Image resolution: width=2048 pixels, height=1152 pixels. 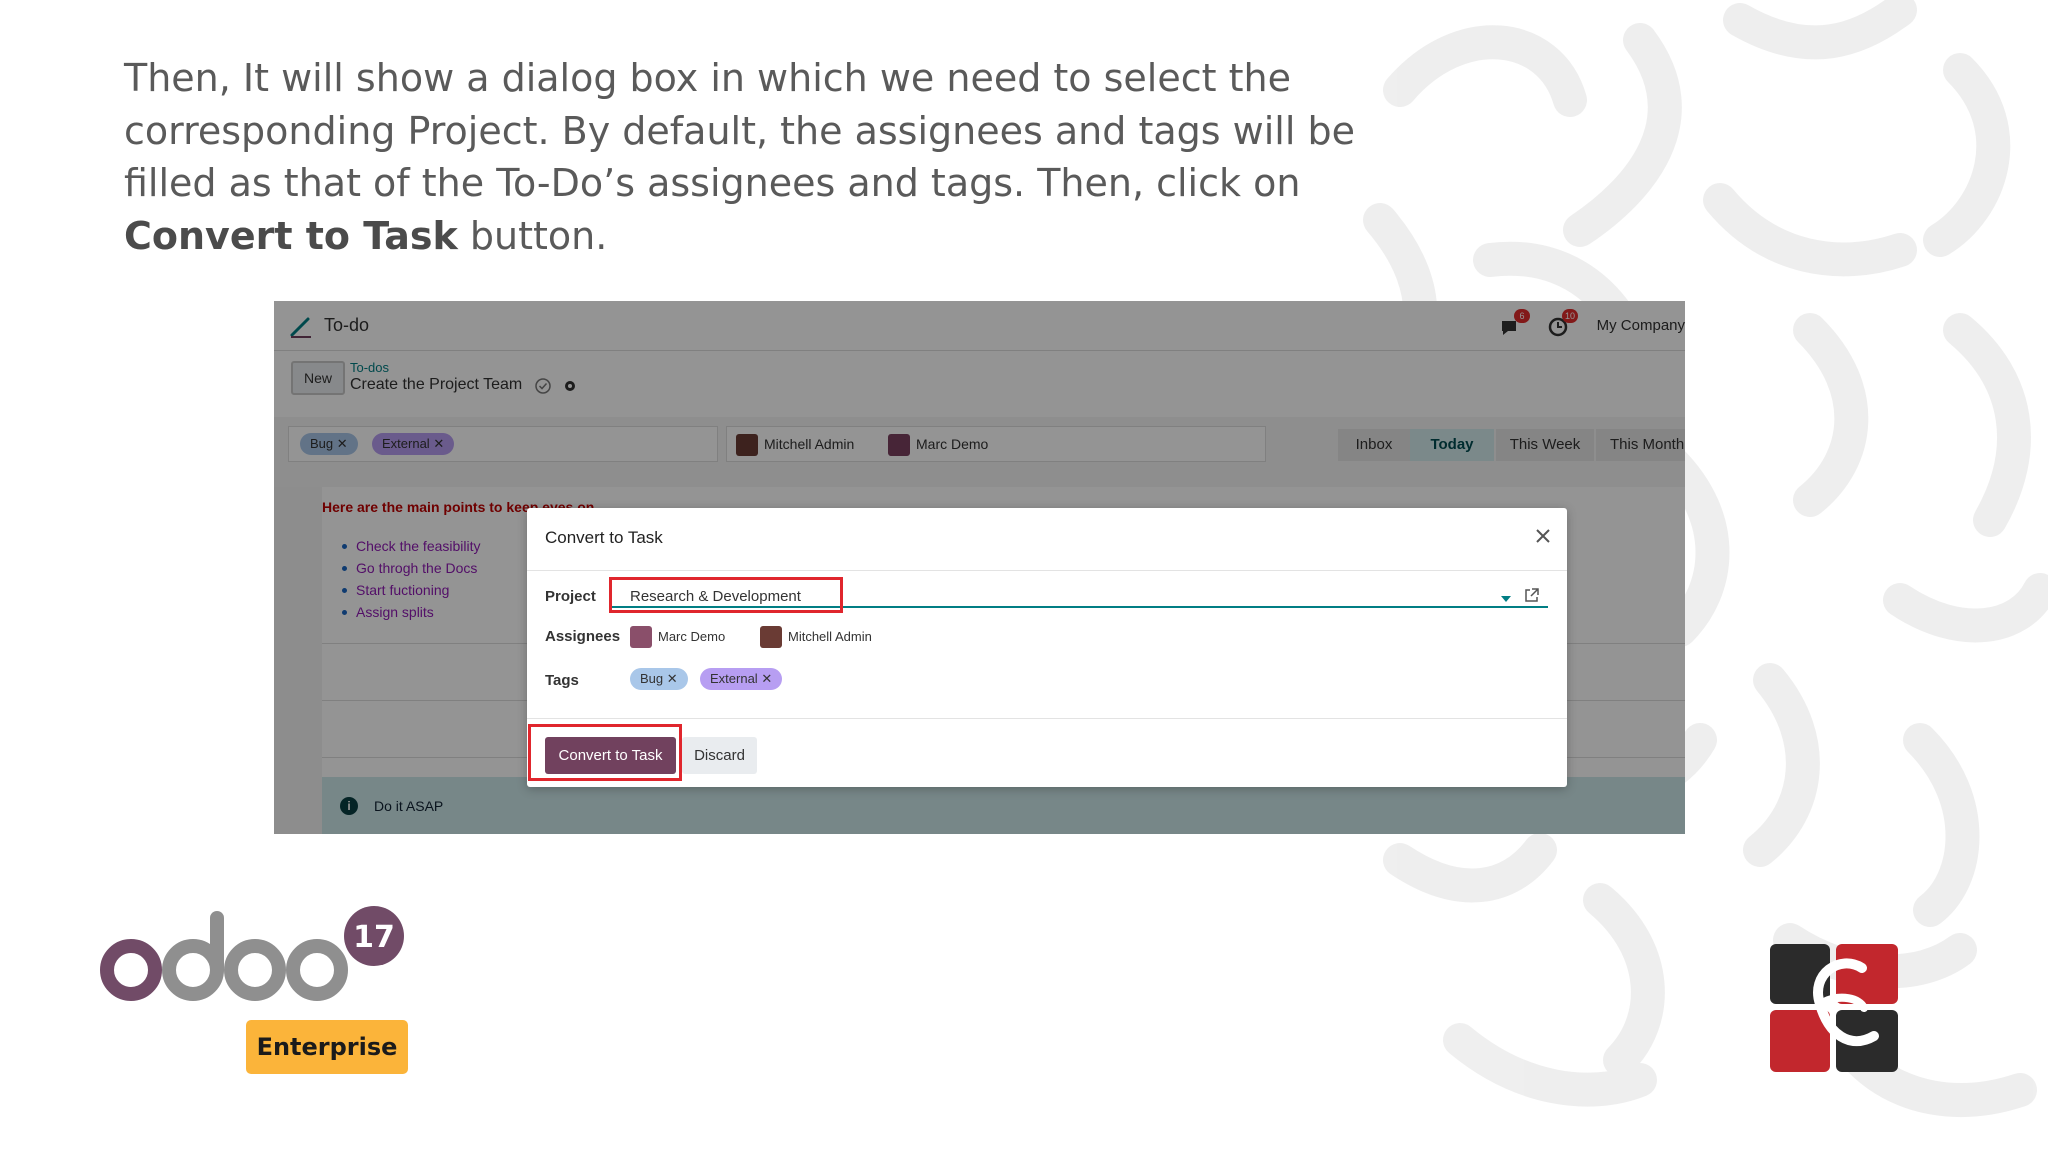 I want to click on mark-done-icon, so click(x=543, y=386).